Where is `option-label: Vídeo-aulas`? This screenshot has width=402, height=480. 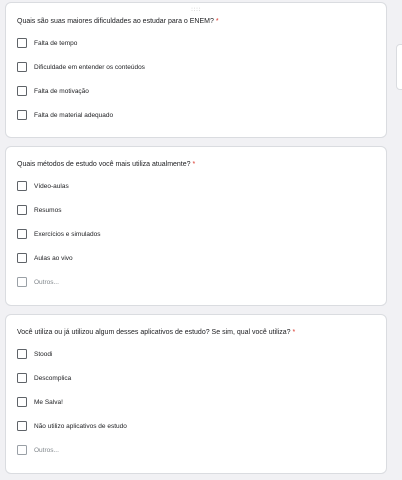
option-label: Vídeo-aulas is located at coordinates (51, 186).